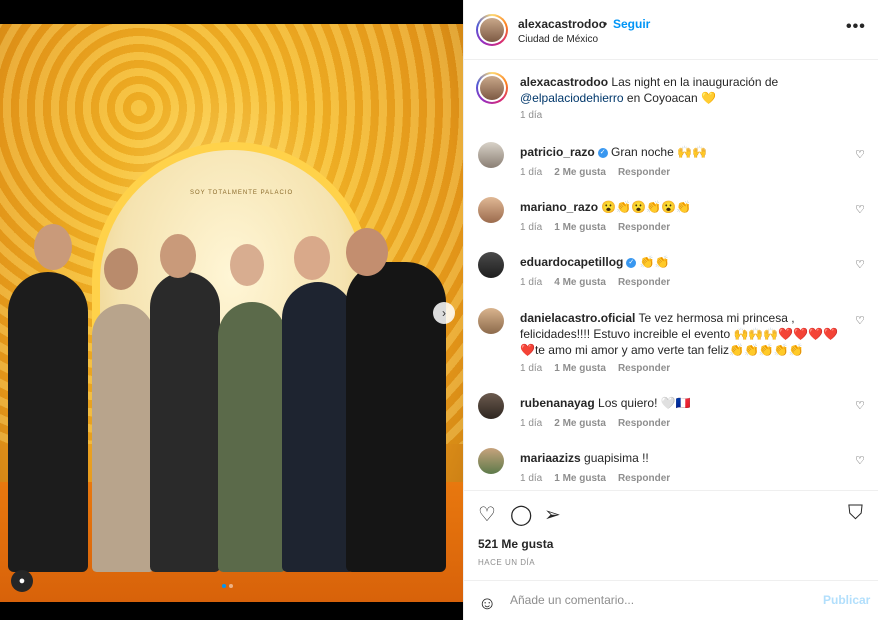  Describe the element at coordinates (487, 514) in the screenshot. I see `like-heart-icon: ♡` at that location.